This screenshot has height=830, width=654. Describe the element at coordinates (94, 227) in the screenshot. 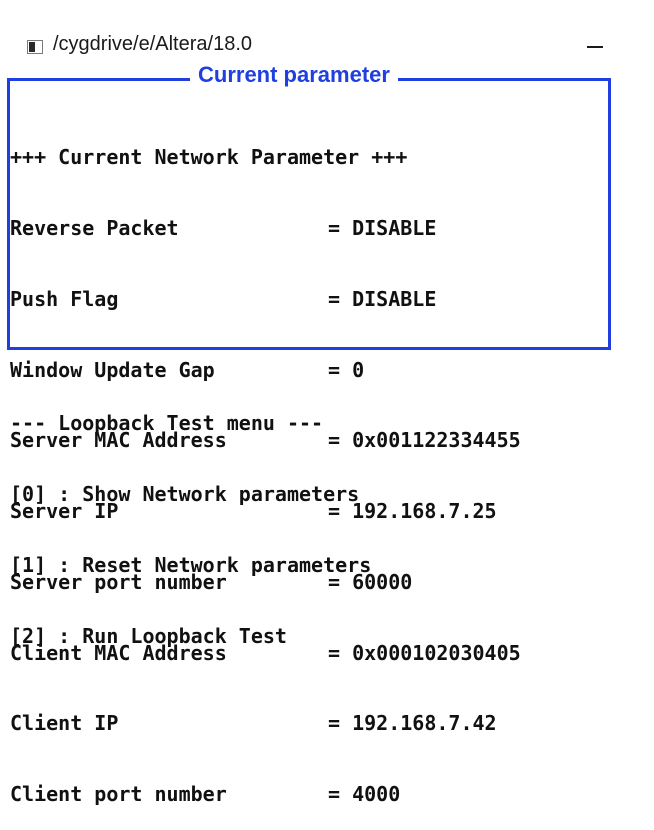

I see `parameter-key: Reverse Packet` at that location.